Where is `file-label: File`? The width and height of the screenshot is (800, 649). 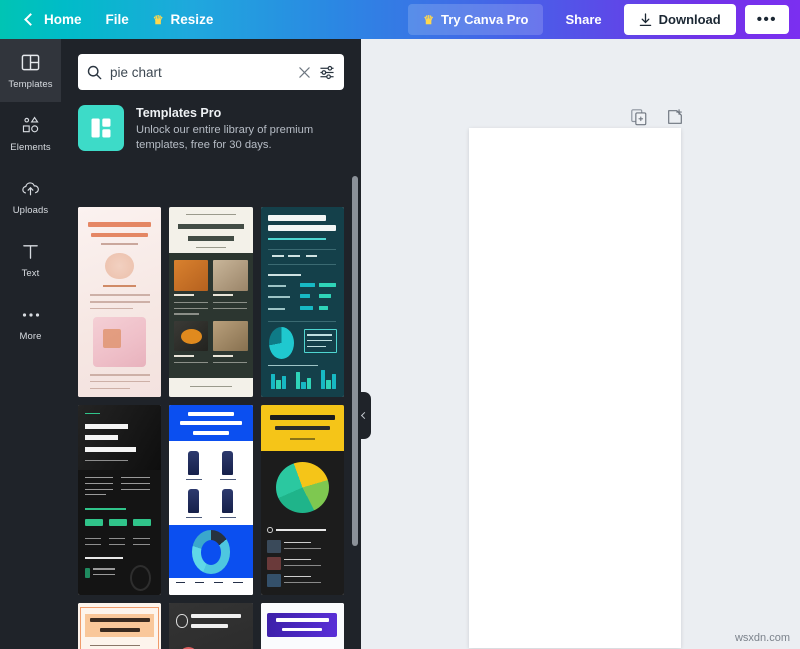 file-label: File is located at coordinates (117, 19).